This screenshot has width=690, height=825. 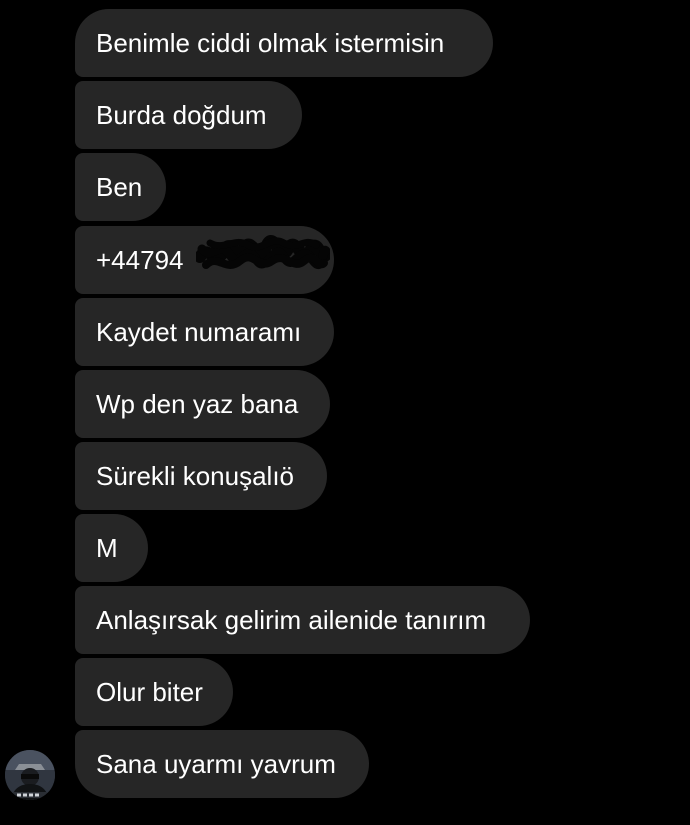 What do you see at coordinates (181, 115) in the screenshot?
I see `message-text: Burda doğdum` at bounding box center [181, 115].